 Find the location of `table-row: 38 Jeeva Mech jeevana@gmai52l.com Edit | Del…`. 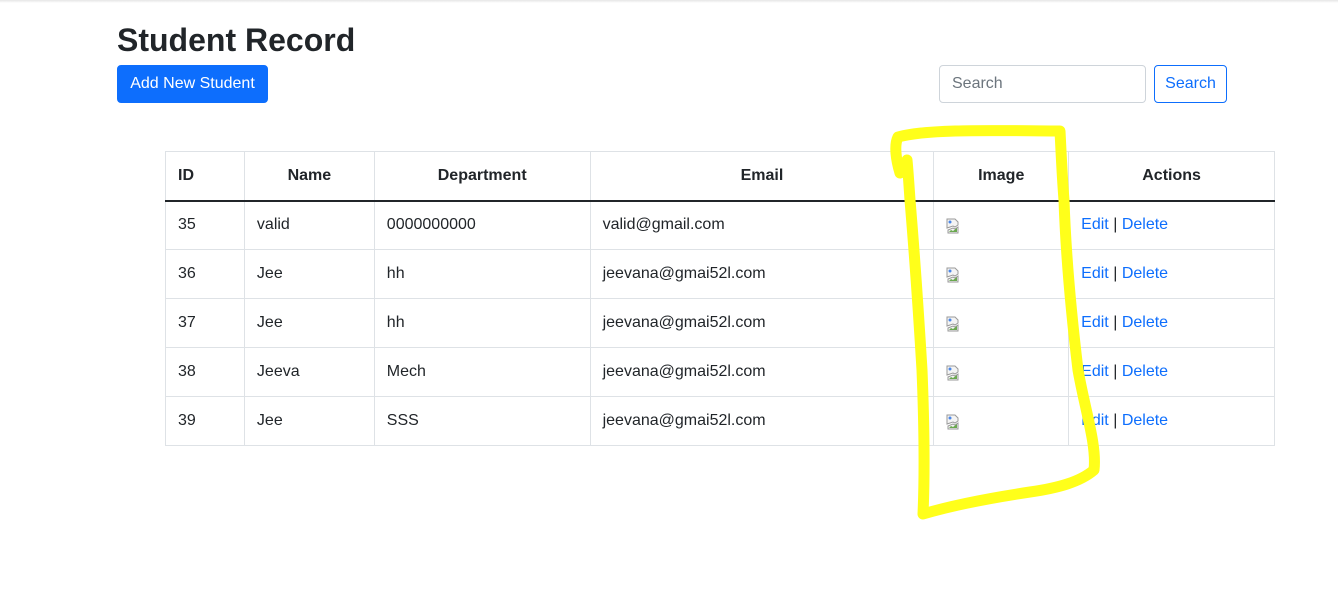

table-row: 38 Jeeva Mech jeevana@gmai52l.com Edit | Del… is located at coordinates (720, 372).